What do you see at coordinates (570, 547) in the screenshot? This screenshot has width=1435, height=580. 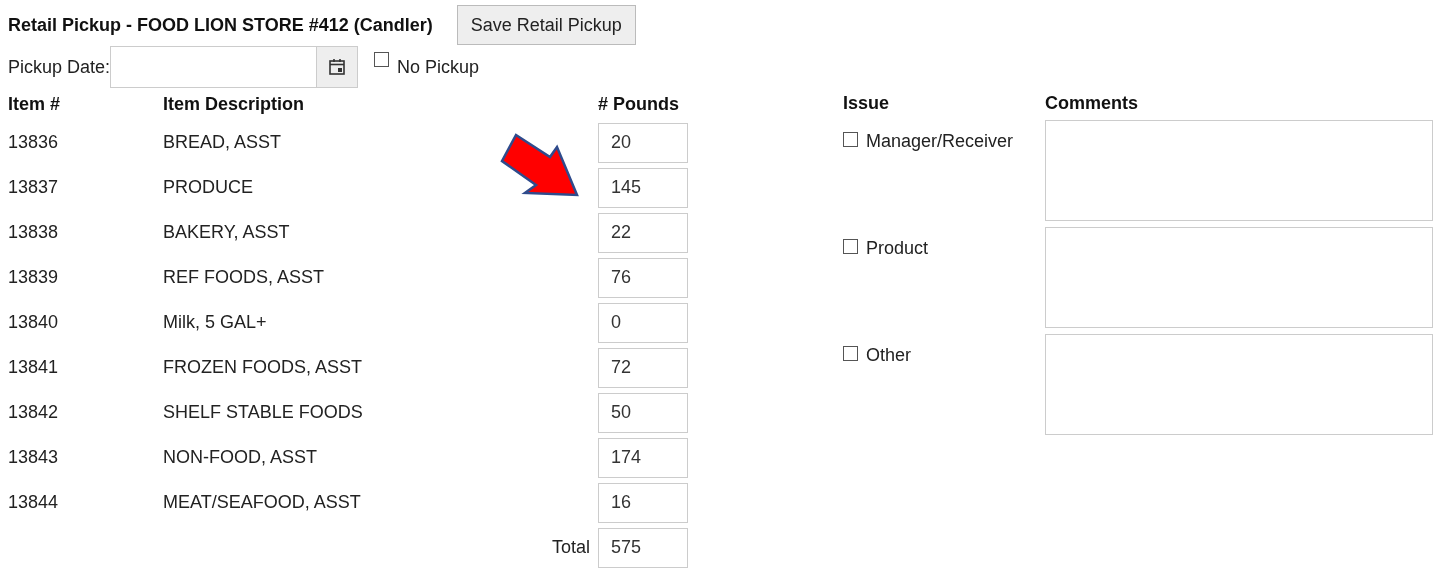 I see `total-label: Total` at bounding box center [570, 547].